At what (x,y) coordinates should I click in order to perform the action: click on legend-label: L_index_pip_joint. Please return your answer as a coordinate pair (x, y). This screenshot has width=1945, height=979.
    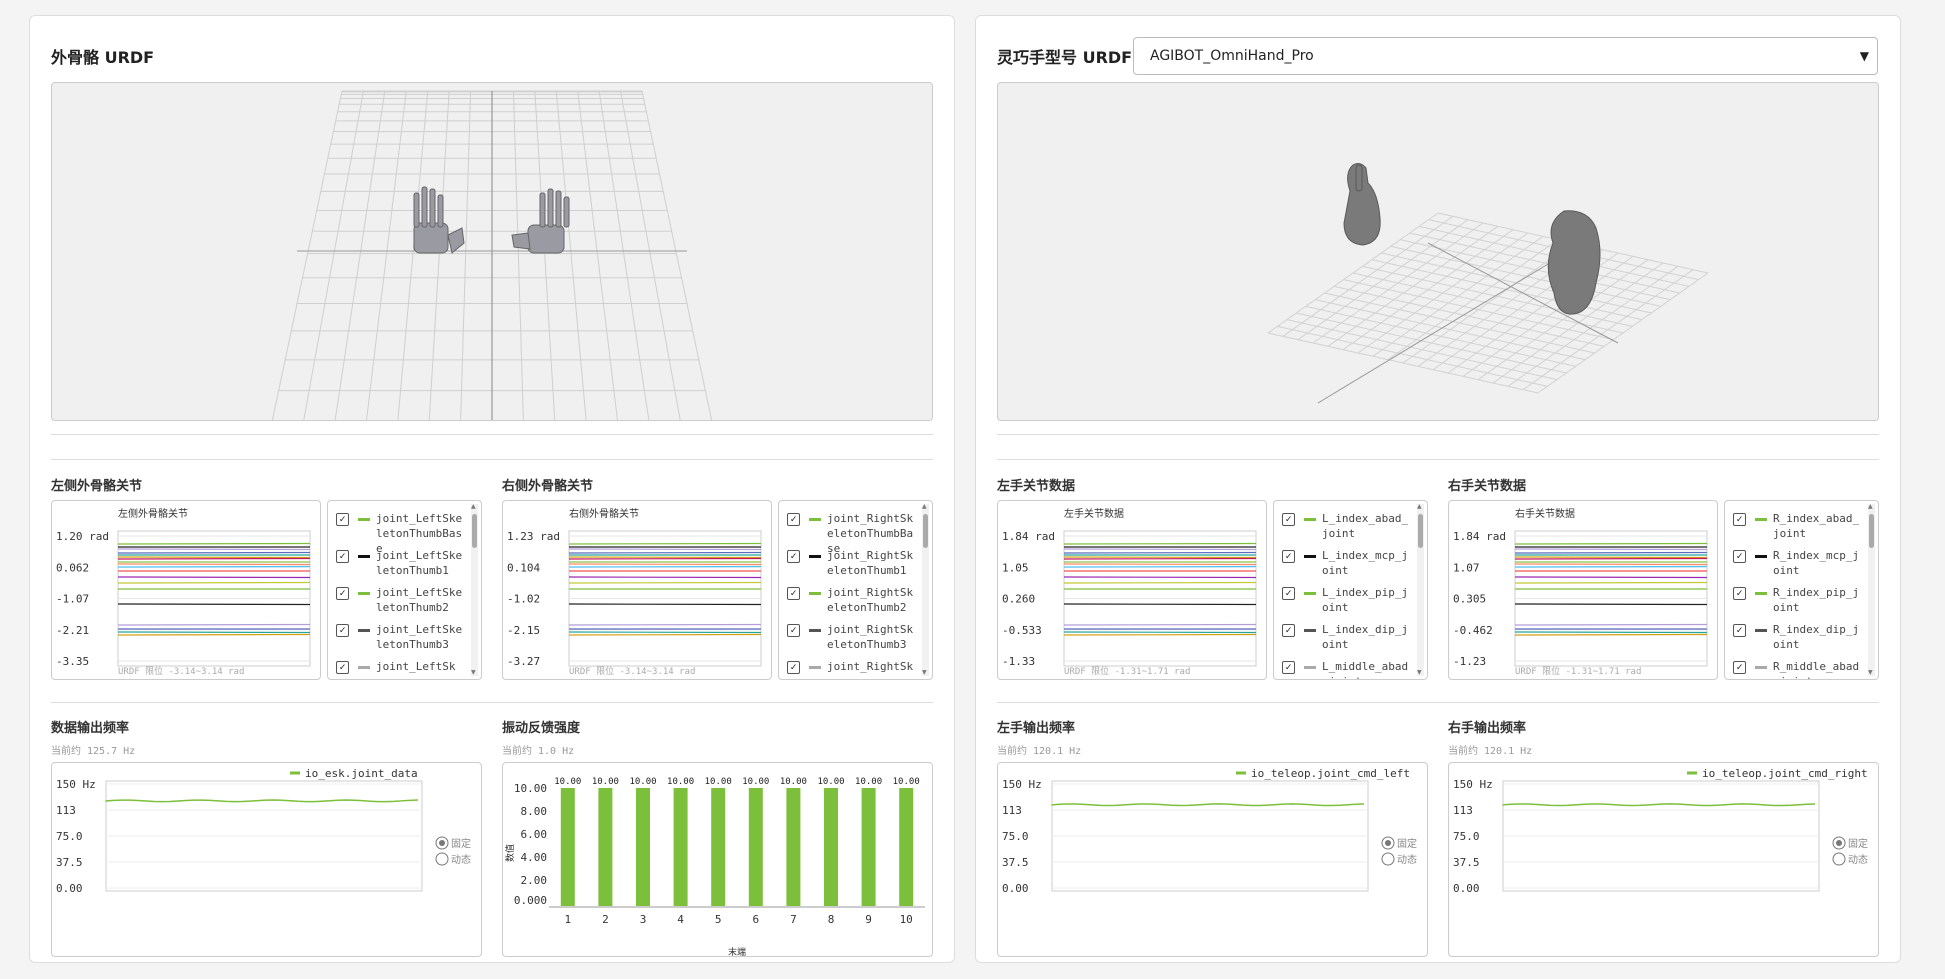
    Looking at the image, I should click on (1365, 600).